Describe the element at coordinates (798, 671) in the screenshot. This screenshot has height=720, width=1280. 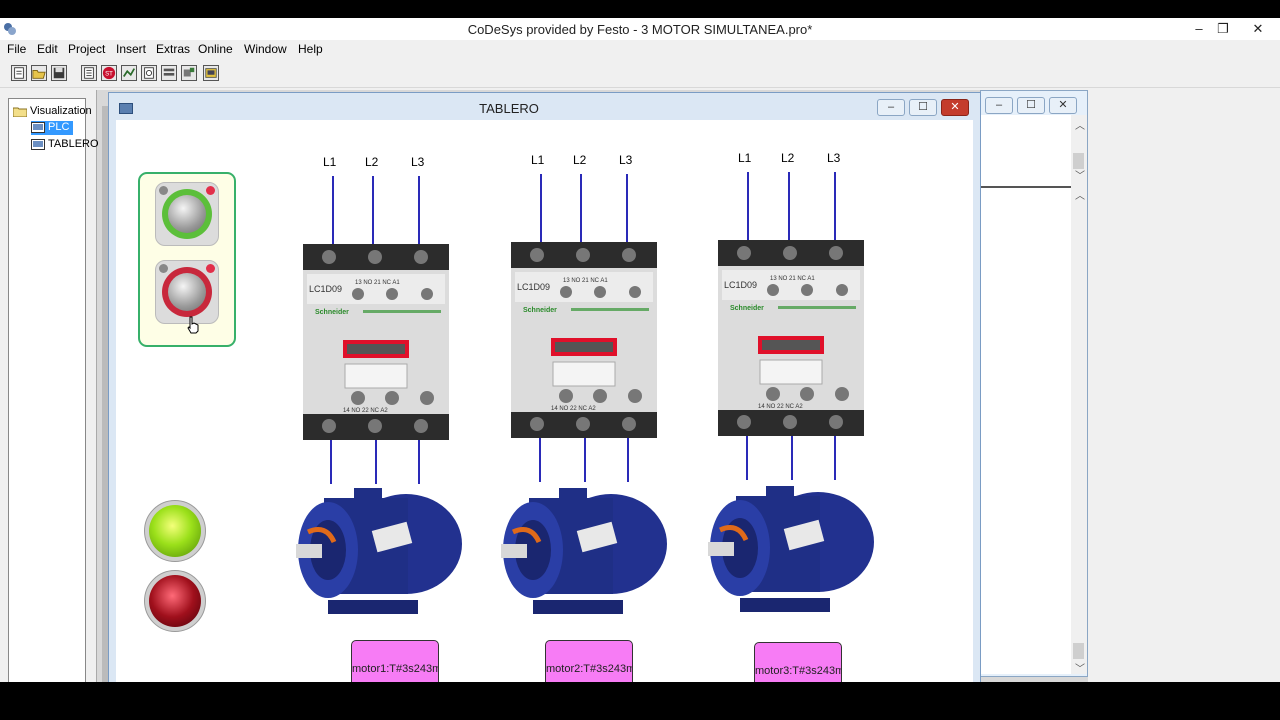
I see `timer-label: motor3:T#3s243m` at that location.